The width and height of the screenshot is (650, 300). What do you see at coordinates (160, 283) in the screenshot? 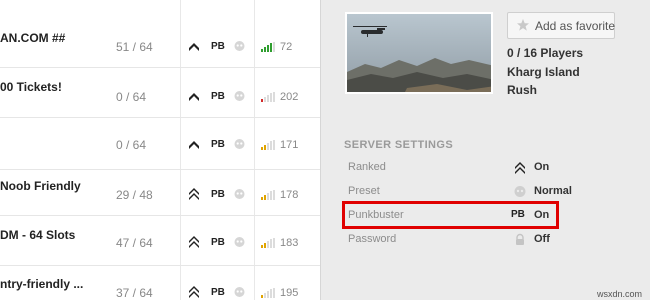
I see `server-row: ntry-friendly ... 37 / 64 PB 195` at bounding box center [160, 283].